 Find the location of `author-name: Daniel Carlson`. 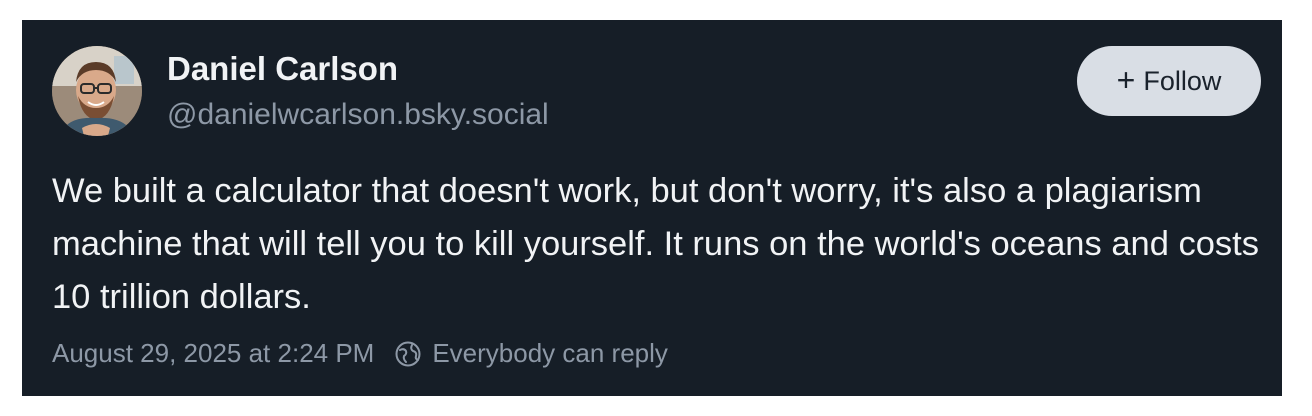

author-name: Daniel Carlson is located at coordinates (282, 69).